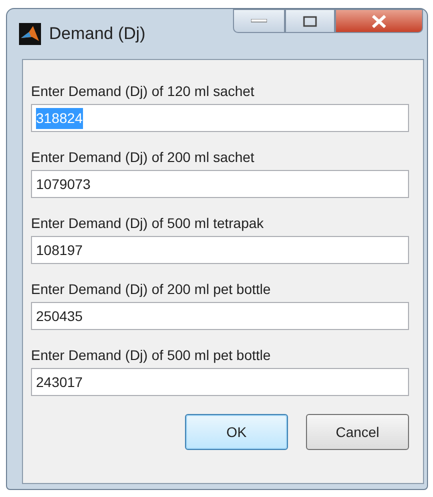 The height and width of the screenshot is (497, 433). What do you see at coordinates (220, 382) in the screenshot?
I see `input-field: 243017` at bounding box center [220, 382].